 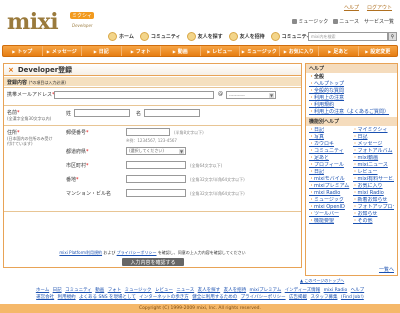 What do you see at coordinates (374, 144) in the screenshot?
I see `func-item: メッセージ` at bounding box center [374, 144].